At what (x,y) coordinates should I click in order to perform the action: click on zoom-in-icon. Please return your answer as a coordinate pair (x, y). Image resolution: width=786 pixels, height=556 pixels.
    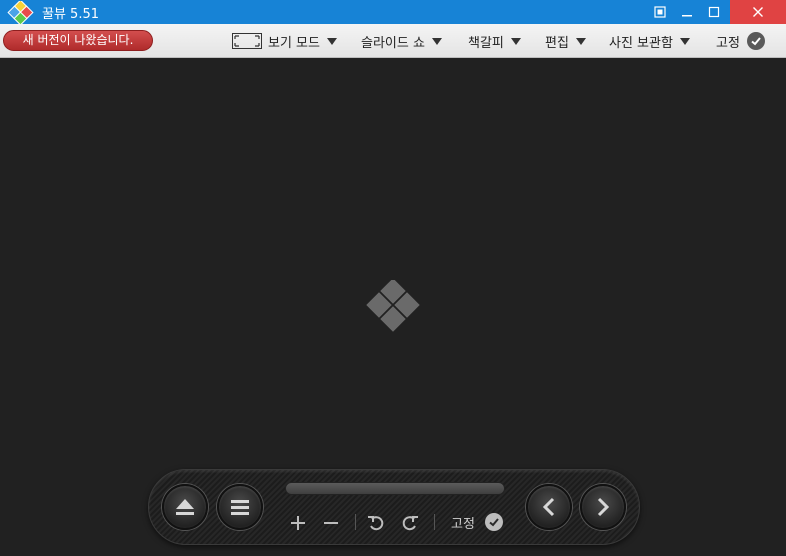
    Looking at the image, I should click on (298, 523).